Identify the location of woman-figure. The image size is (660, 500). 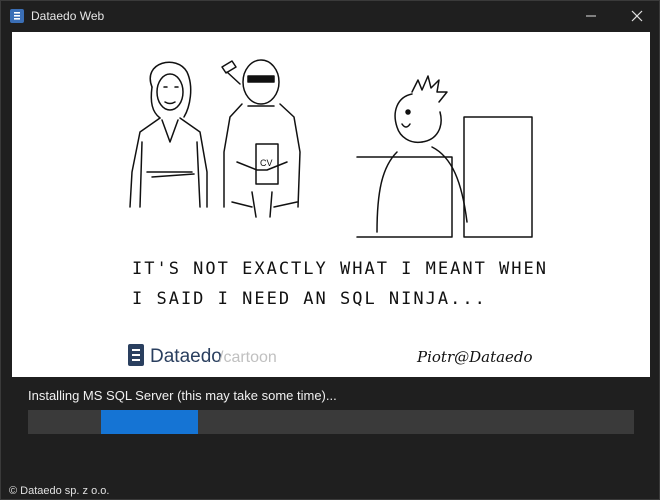
(168, 134).